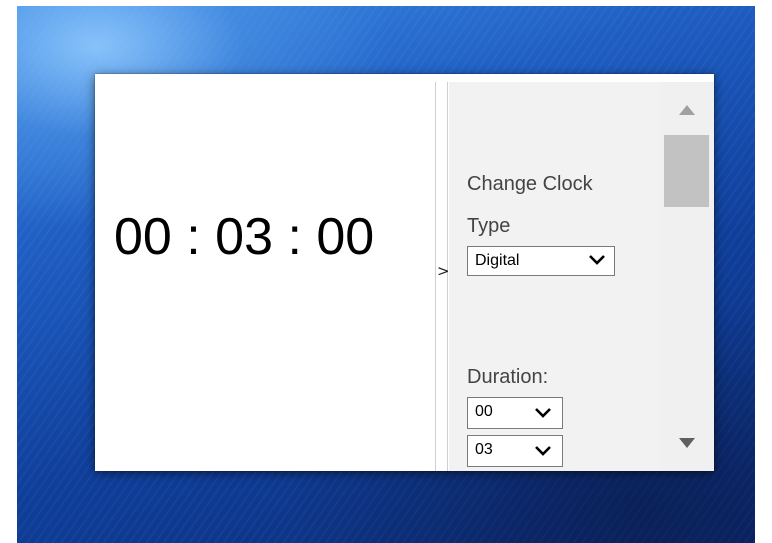  What do you see at coordinates (244, 237) in the screenshot?
I see `clock-time-readout: 00 : 03 : 00` at bounding box center [244, 237].